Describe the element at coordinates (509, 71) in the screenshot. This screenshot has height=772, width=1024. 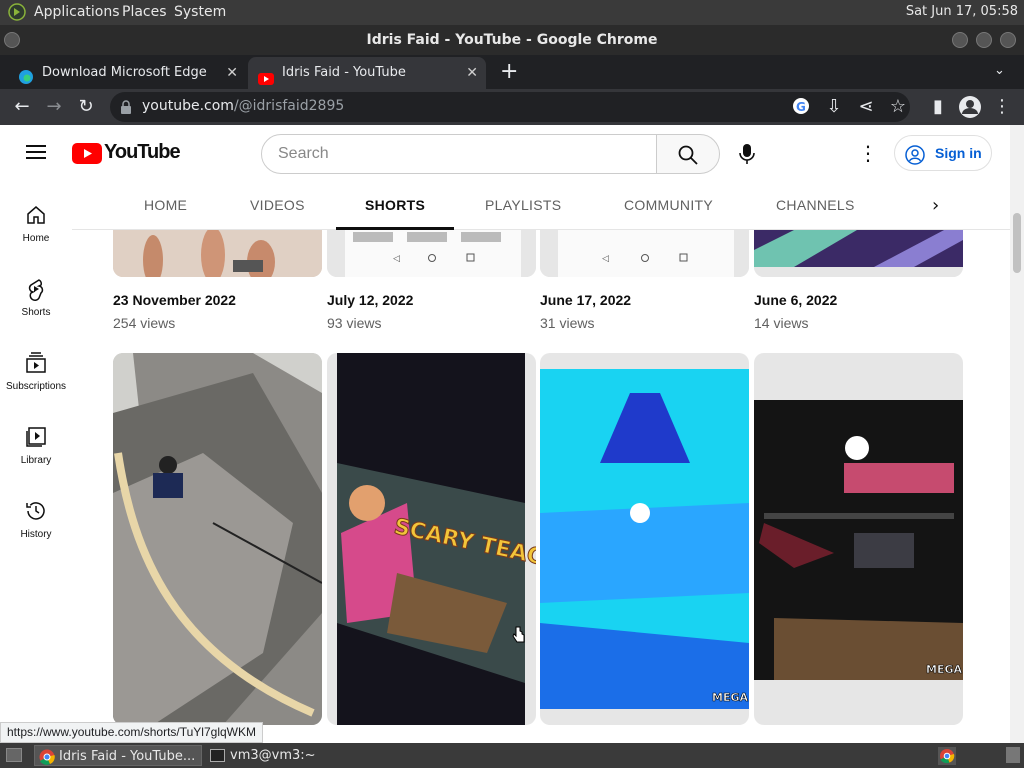
I see `new-tab-icon: +` at that location.